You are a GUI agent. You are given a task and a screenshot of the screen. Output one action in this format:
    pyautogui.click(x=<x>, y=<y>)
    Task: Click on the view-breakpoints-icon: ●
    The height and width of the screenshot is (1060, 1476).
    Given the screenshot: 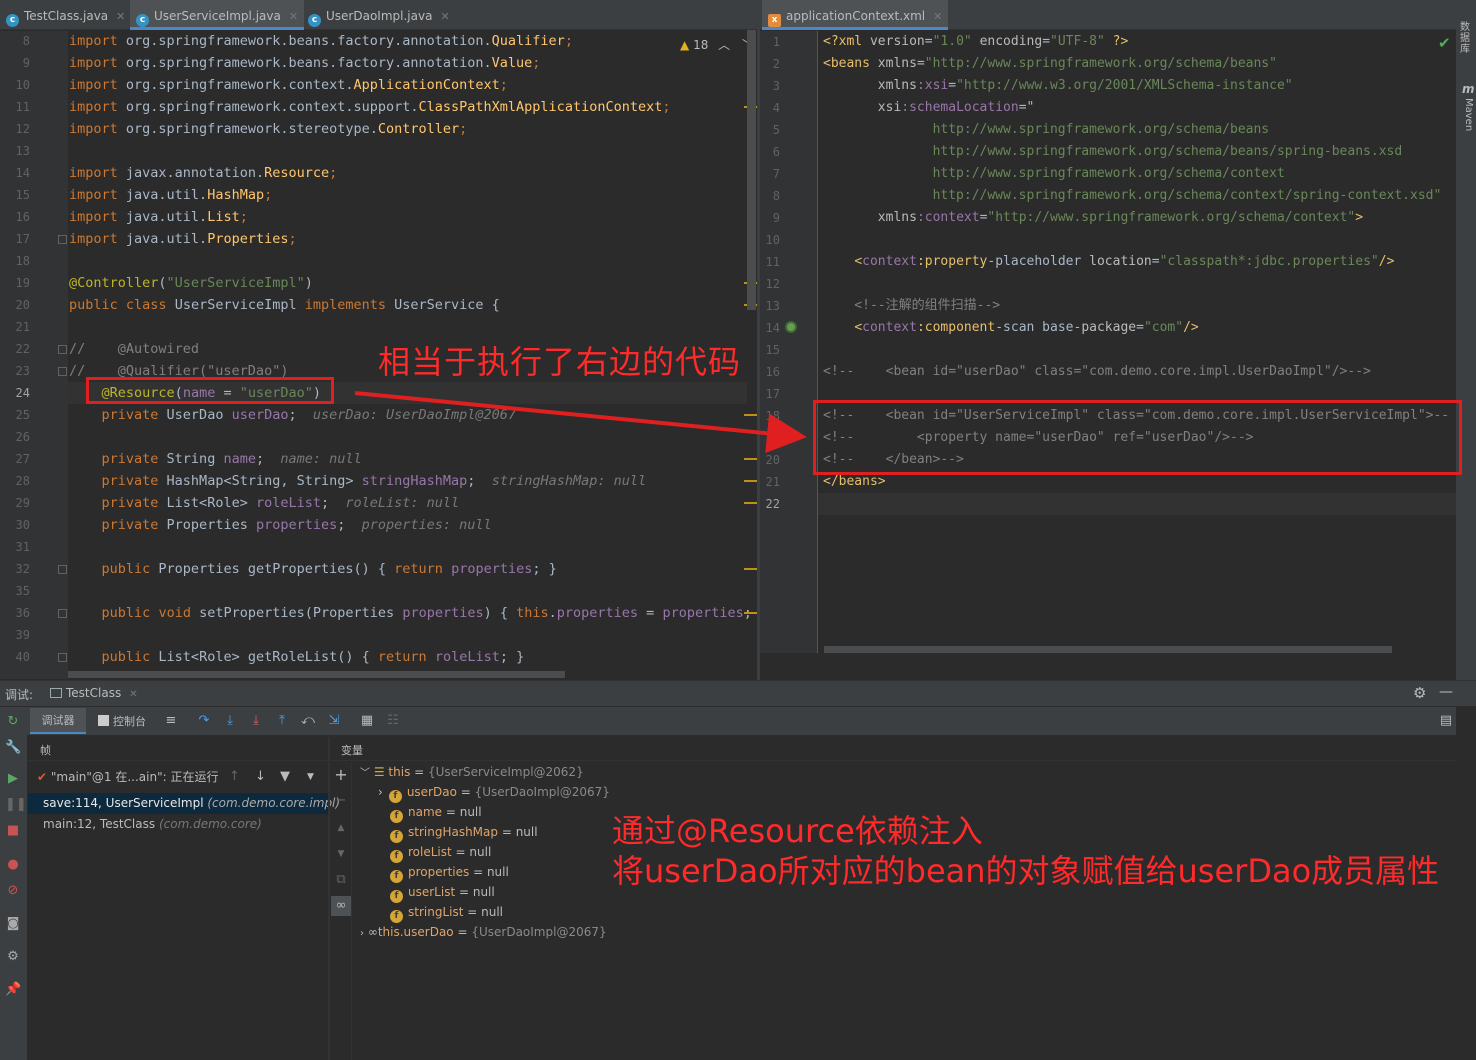 What is the action you would take?
    pyautogui.click(x=13, y=865)
    